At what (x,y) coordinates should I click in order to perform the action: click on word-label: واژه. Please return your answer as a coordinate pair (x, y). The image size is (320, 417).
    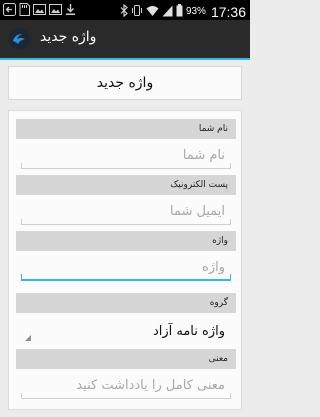
    Looking at the image, I should click on (126, 241).